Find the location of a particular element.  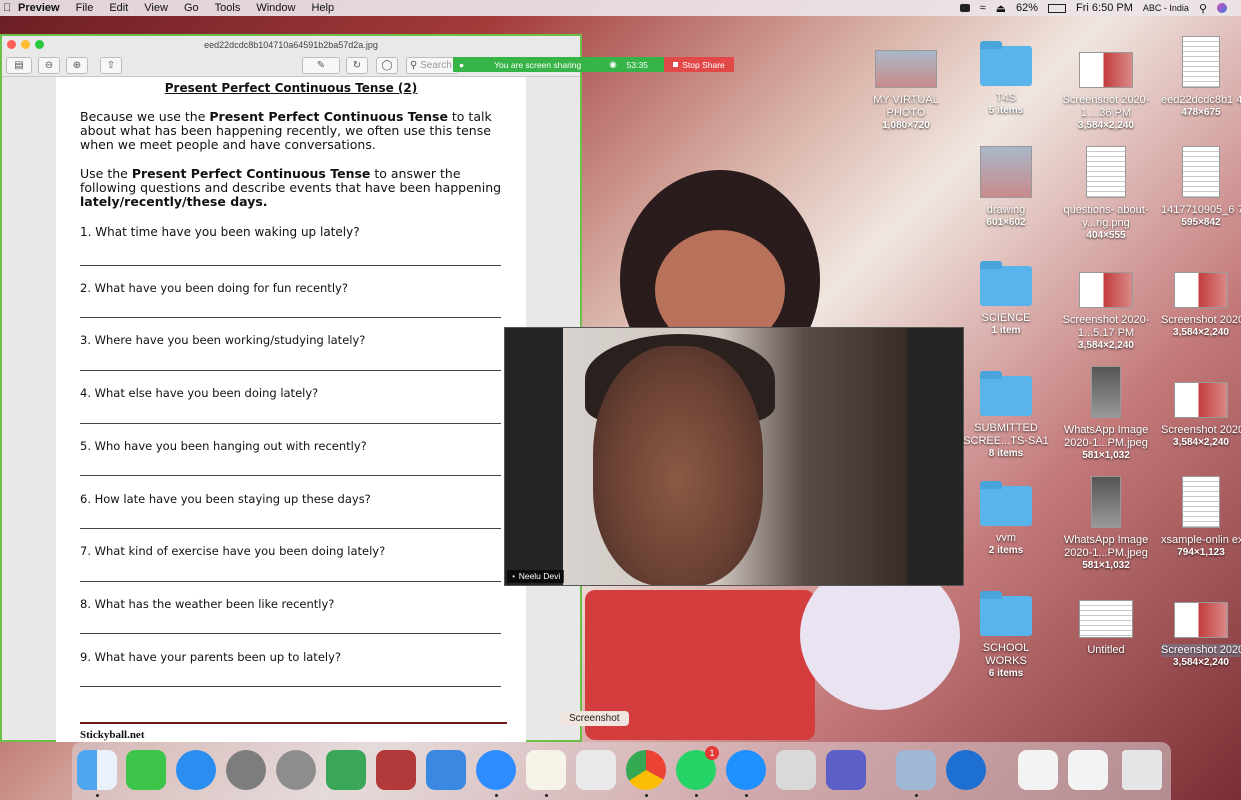

desktop-icon: Screenshot 2020-1....36 PM 3,584×2,240 is located at coordinates (1106, 91).